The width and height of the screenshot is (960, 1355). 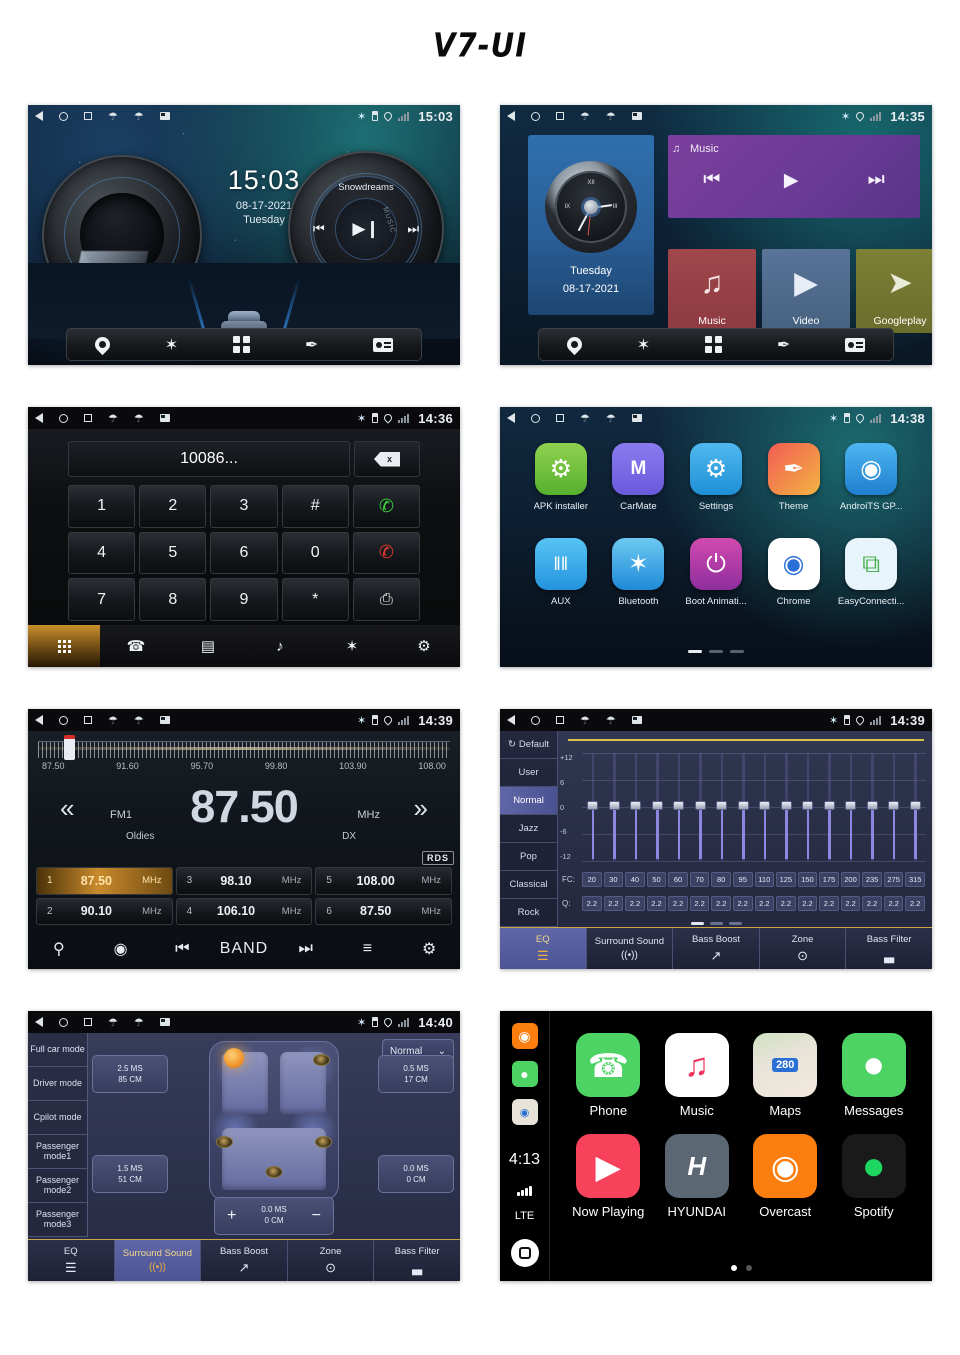 What do you see at coordinates (274, 1216) in the screenshot?
I see `subwoofer-delay-stepper: + 0.0 MS 0 CM −` at bounding box center [274, 1216].